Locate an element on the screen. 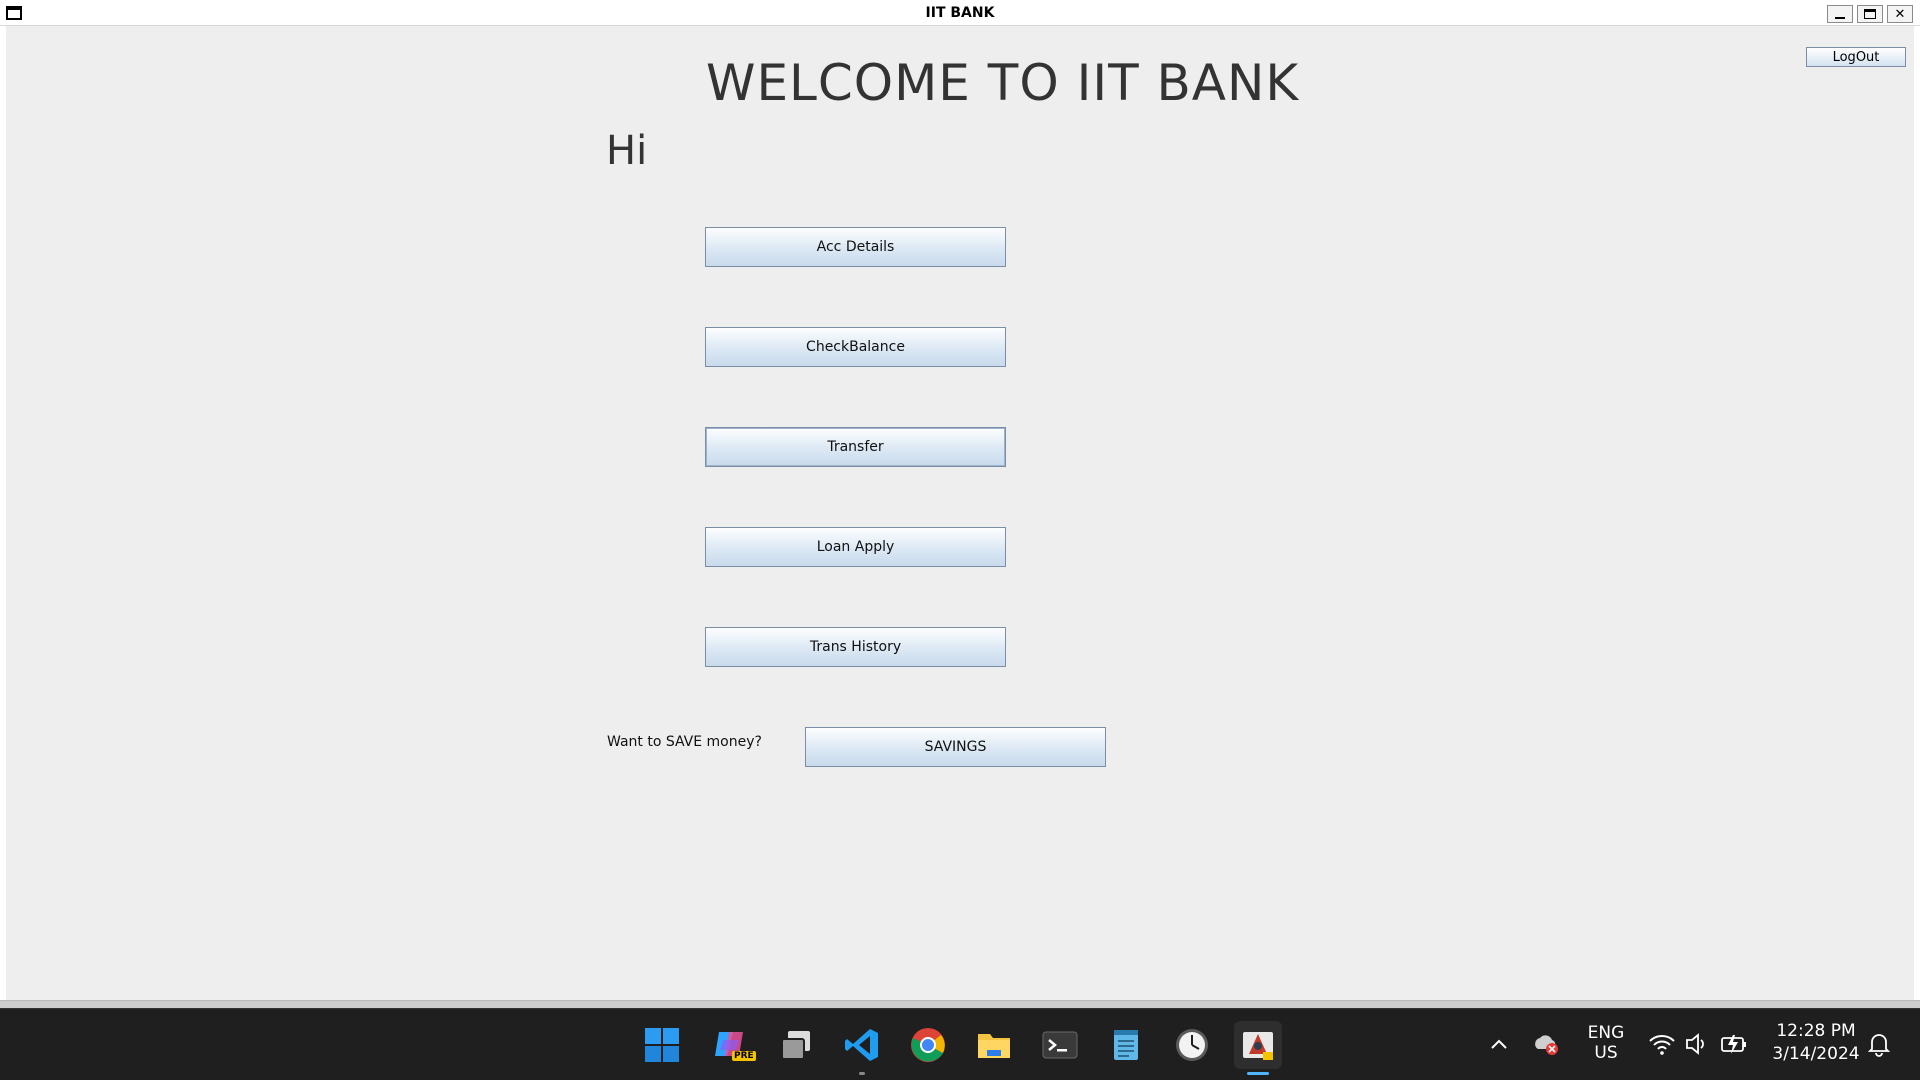 The image size is (1920, 1080). java-app-button is located at coordinates (1258, 1048).